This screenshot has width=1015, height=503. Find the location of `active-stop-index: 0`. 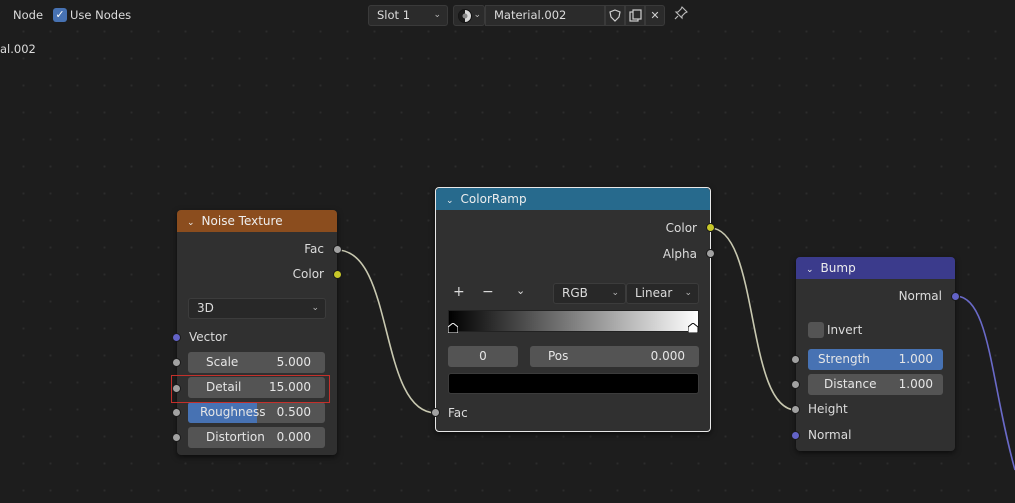

active-stop-index: 0 is located at coordinates (483, 356).